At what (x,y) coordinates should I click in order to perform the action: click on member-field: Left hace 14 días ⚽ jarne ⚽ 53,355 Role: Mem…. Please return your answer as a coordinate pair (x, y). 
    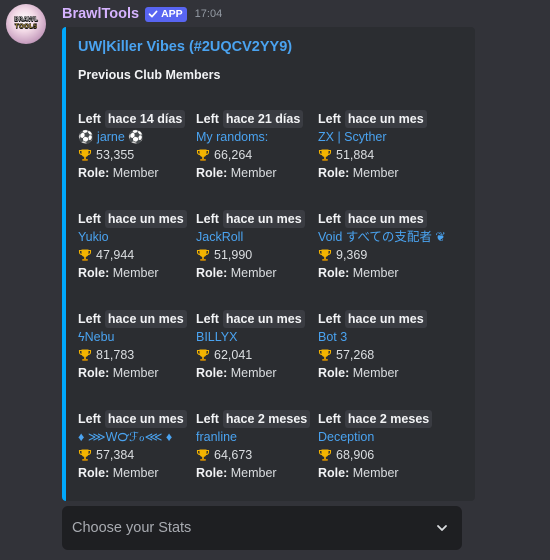
    Looking at the image, I should click on (138, 146).